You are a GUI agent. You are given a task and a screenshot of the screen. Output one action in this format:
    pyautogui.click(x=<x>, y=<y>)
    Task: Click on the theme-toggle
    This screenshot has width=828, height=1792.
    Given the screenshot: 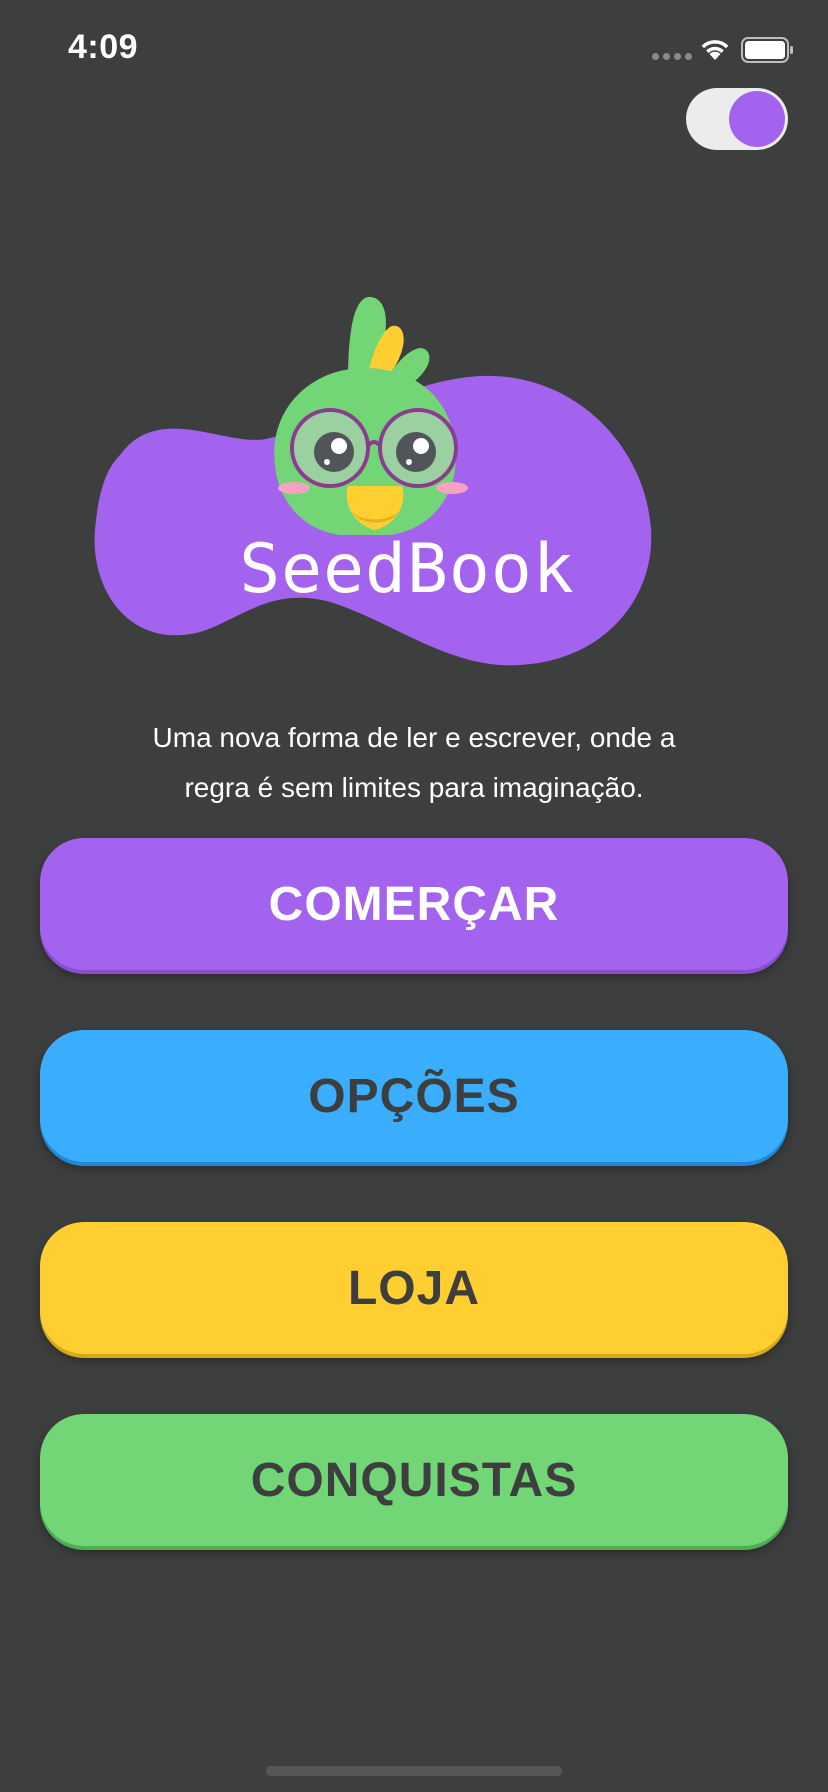 What is the action you would take?
    pyautogui.click(x=737, y=119)
    